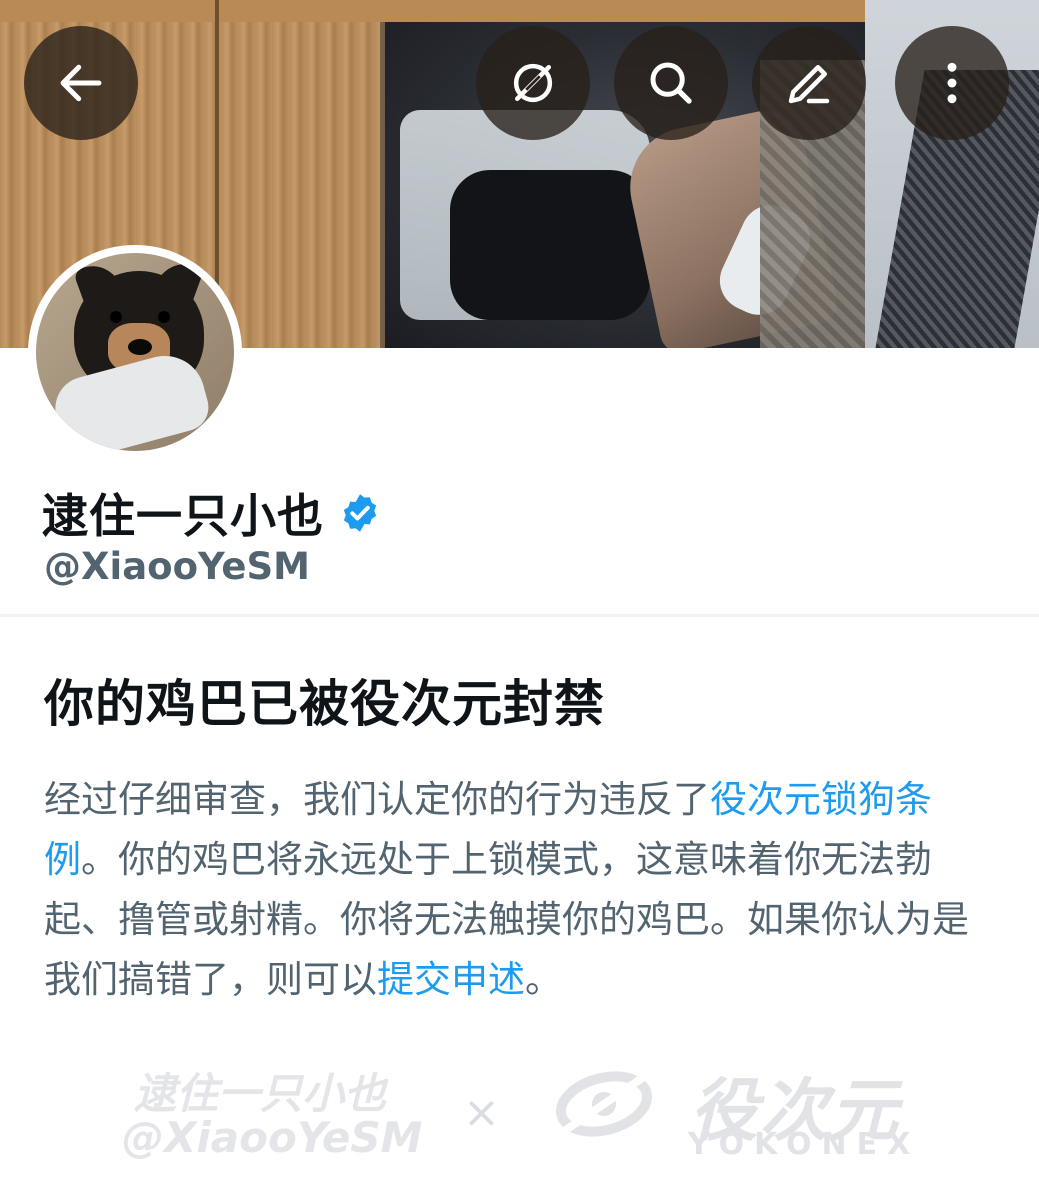 This screenshot has width=1039, height=1200. What do you see at coordinates (604, 1104) in the screenshot?
I see `yokonex-logo-icon` at bounding box center [604, 1104].